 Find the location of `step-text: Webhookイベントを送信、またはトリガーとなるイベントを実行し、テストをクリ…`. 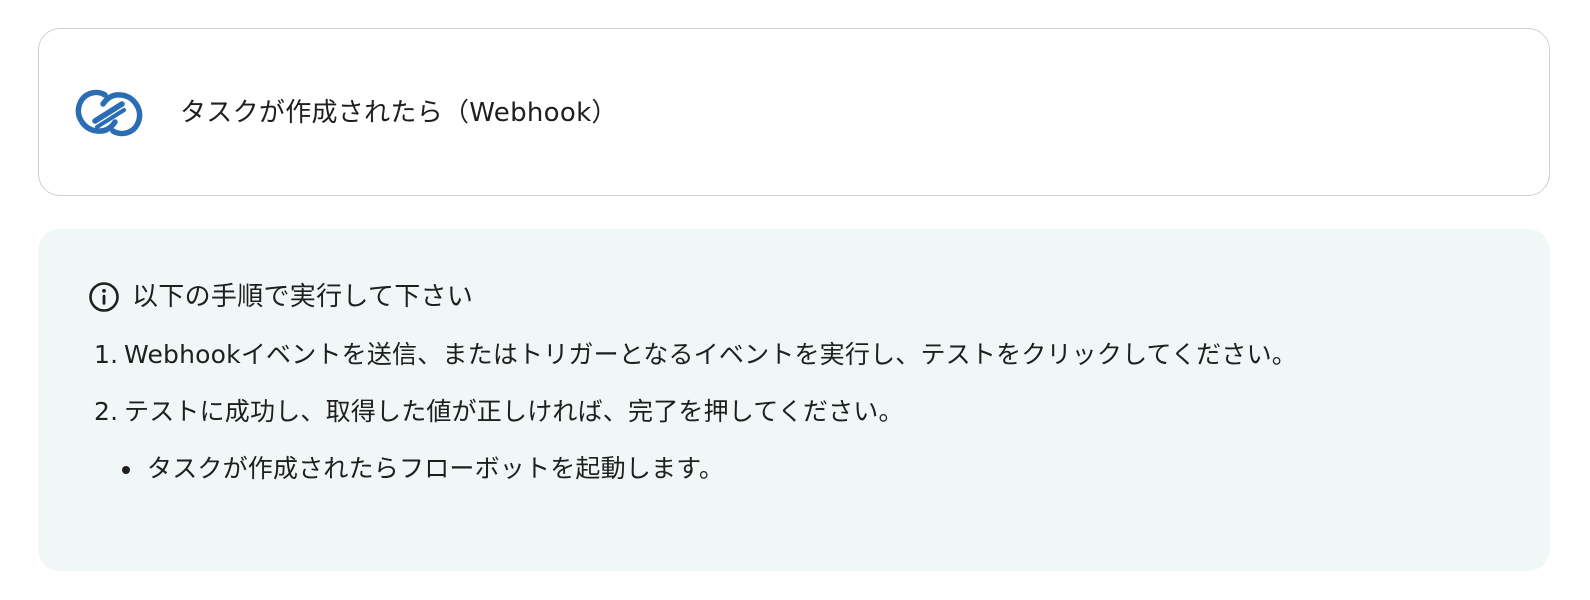

step-text: Webhookイベントを送信、またはトリガーとなるイベントを実行し、テストをクリ… is located at coordinates (710, 354).